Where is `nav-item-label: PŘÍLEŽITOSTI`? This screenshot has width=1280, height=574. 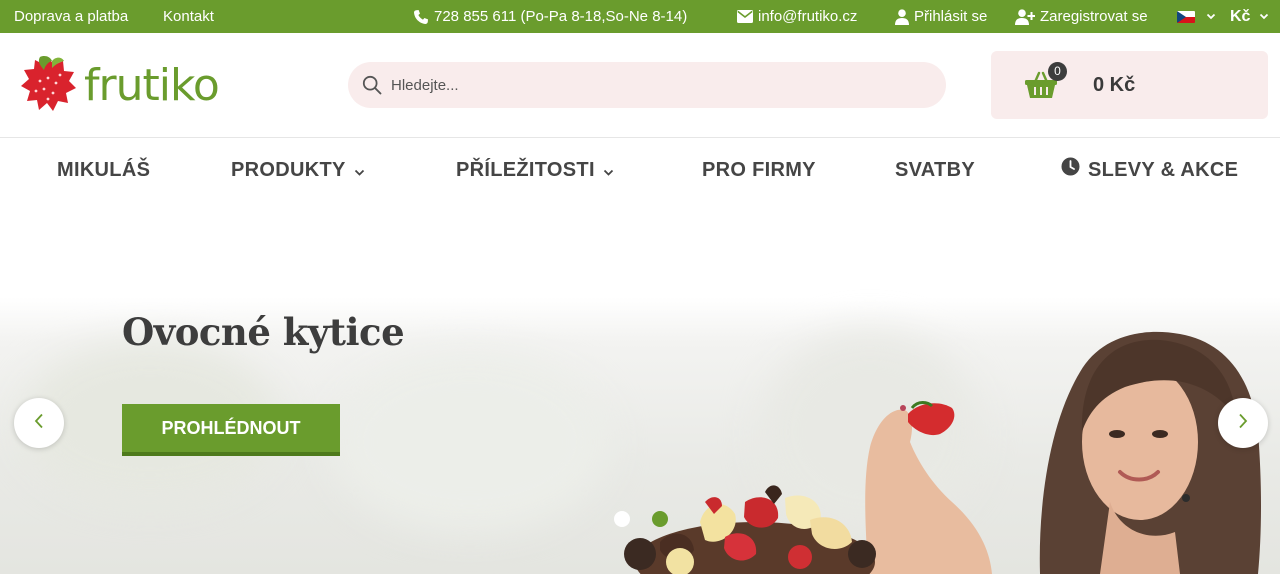
nav-item-label: PŘÍLEŽITOSTI is located at coordinates (525, 170).